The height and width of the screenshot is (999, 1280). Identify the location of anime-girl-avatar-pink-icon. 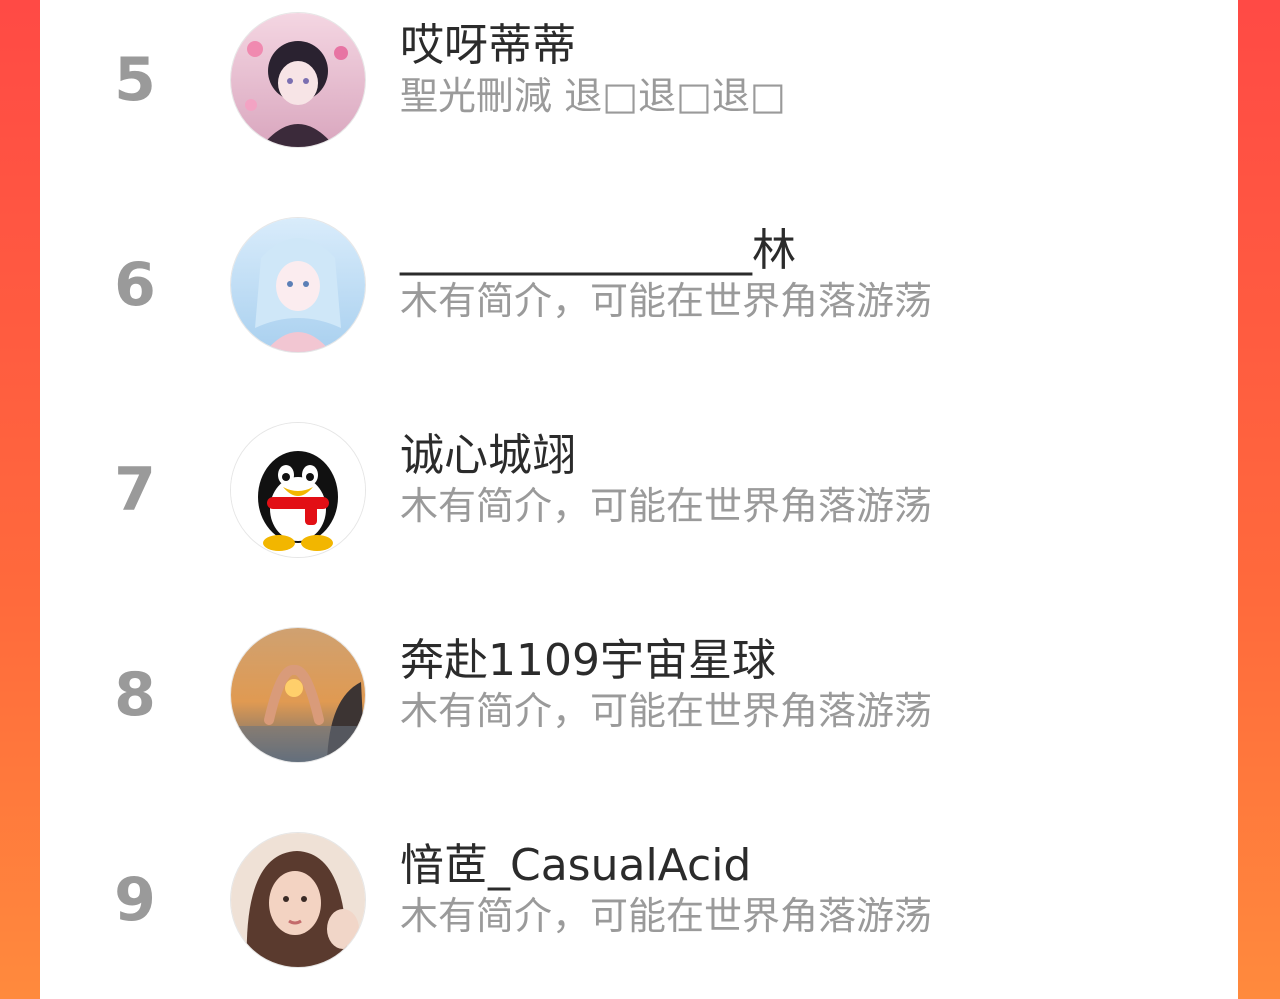
(298, 80).